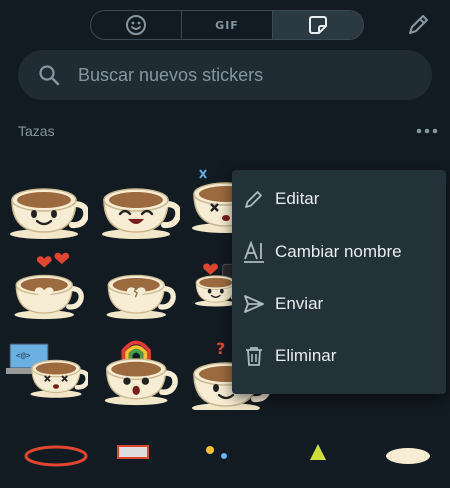 The height and width of the screenshot is (488, 450). What do you see at coordinates (306, 355) in the screenshot?
I see `menu-item-label: Eliminar` at bounding box center [306, 355].